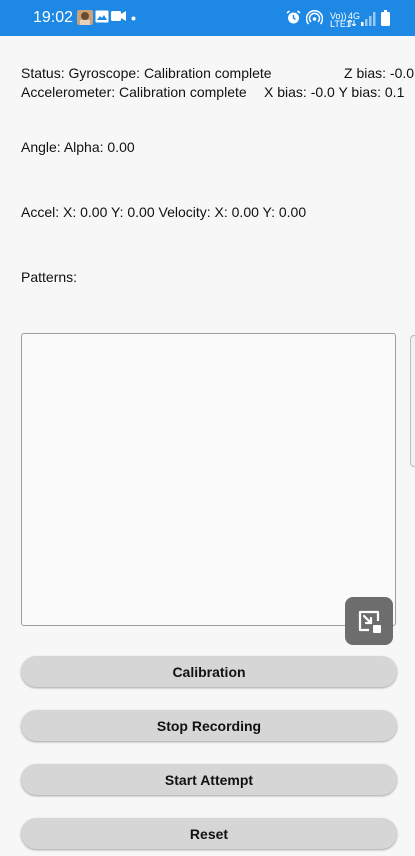 Image resolution: width=415 pixels, height=856 pixels. I want to click on clock: 19:02, so click(53, 17).